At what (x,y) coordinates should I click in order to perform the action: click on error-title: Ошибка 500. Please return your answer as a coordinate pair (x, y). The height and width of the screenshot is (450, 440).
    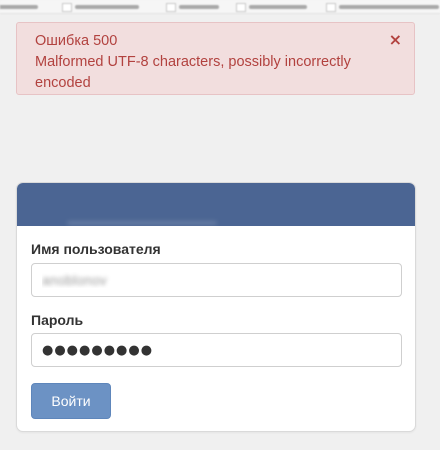
    Looking at the image, I should click on (76, 41).